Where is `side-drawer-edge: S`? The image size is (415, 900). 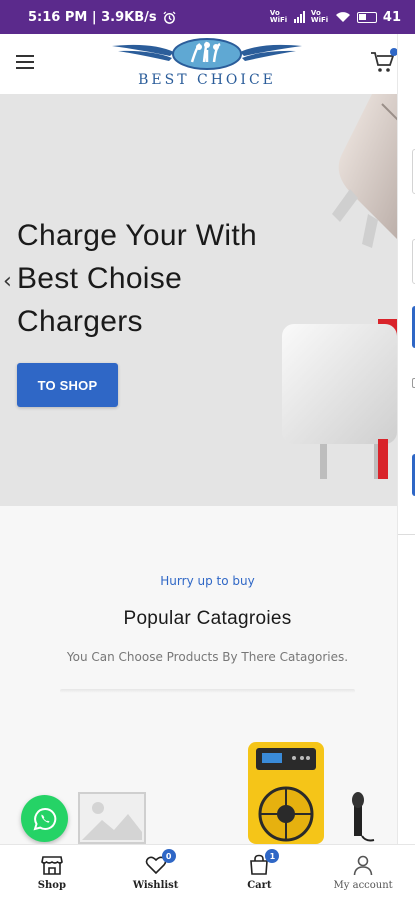
side-drawer-edge: S is located at coordinates (406, 439).